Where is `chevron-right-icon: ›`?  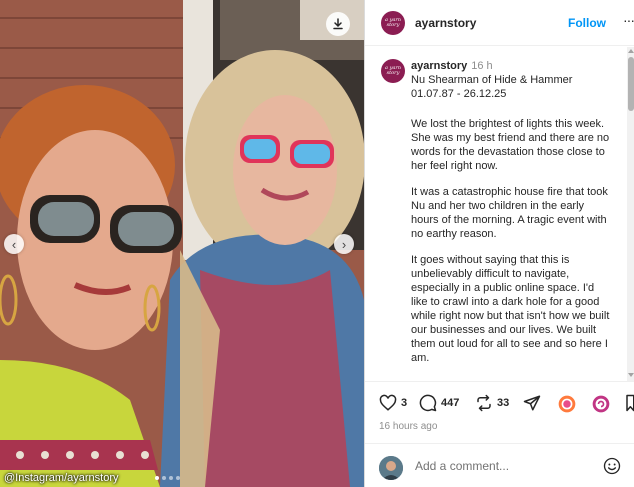
chevron-right-icon: › is located at coordinates (344, 244).